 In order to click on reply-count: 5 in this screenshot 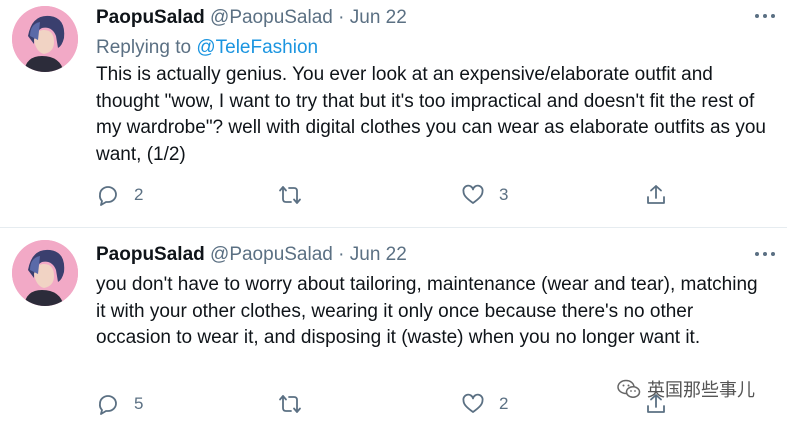, I will do `click(139, 403)`.